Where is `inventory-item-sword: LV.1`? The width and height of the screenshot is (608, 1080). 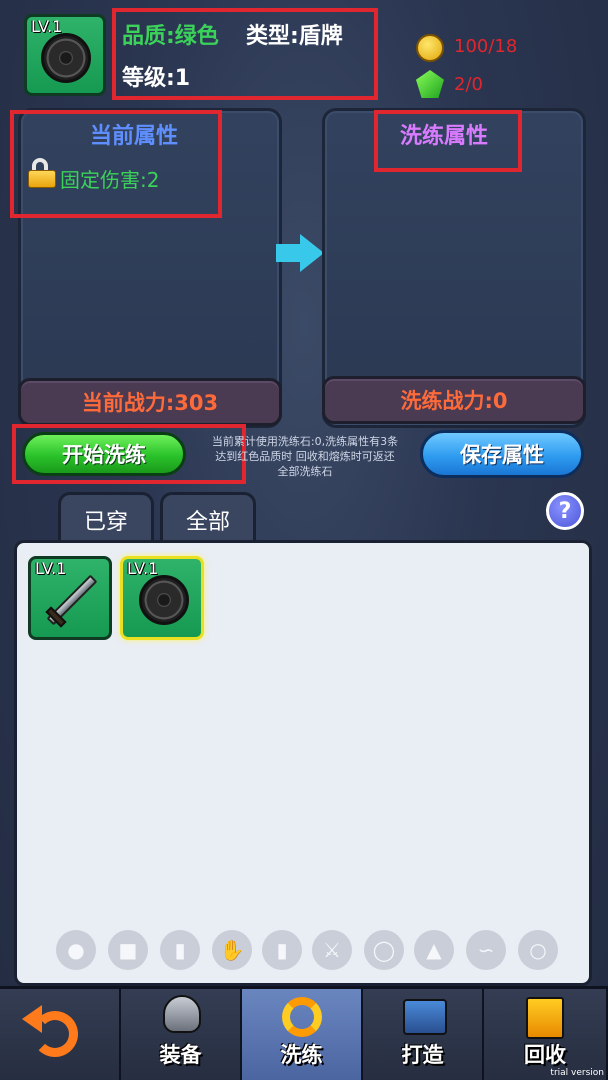 inventory-item-sword: LV.1 is located at coordinates (70, 598).